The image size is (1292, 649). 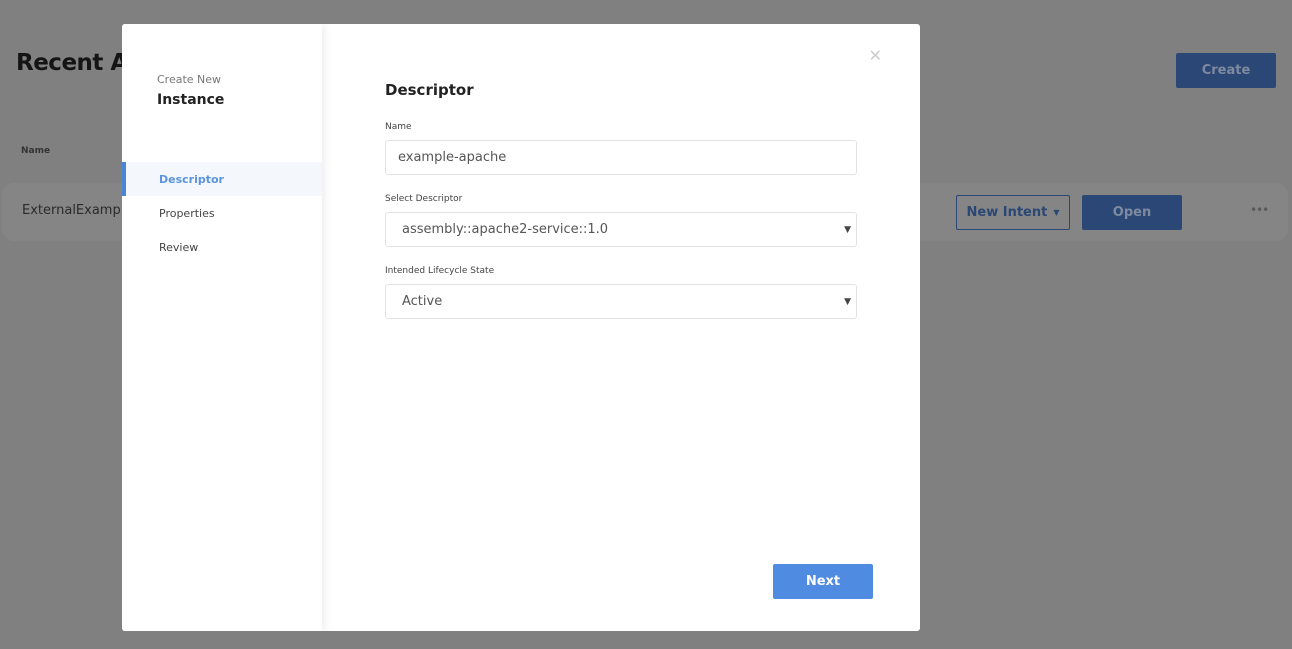 What do you see at coordinates (222, 179) in the screenshot?
I see `step-descriptor: Descriptor` at bounding box center [222, 179].